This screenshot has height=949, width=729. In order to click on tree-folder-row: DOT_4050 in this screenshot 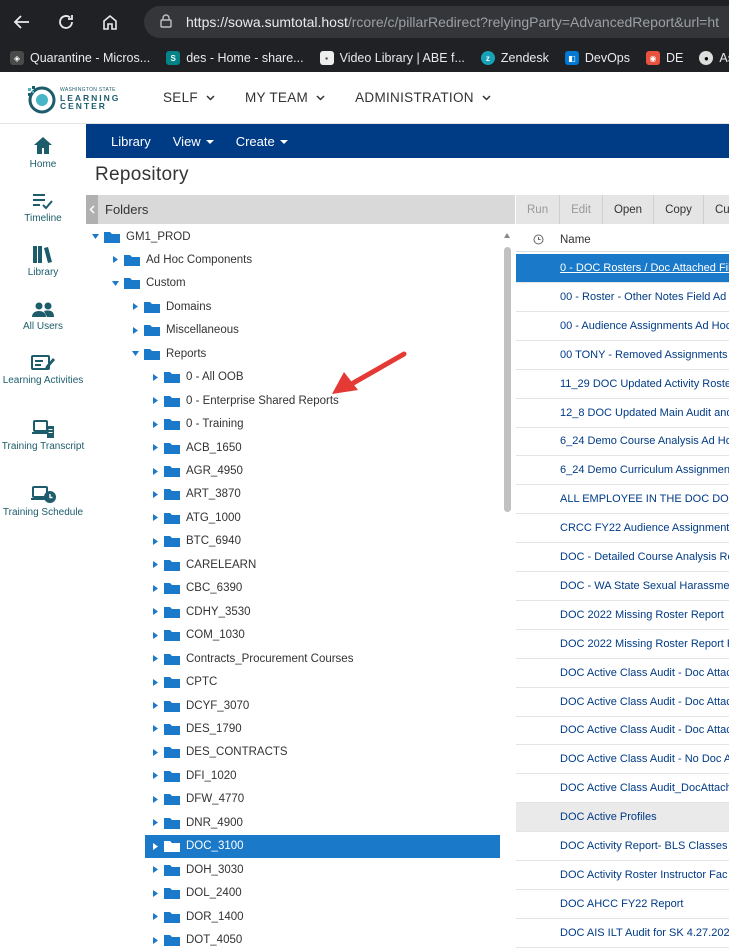, I will do `click(196, 939)`.